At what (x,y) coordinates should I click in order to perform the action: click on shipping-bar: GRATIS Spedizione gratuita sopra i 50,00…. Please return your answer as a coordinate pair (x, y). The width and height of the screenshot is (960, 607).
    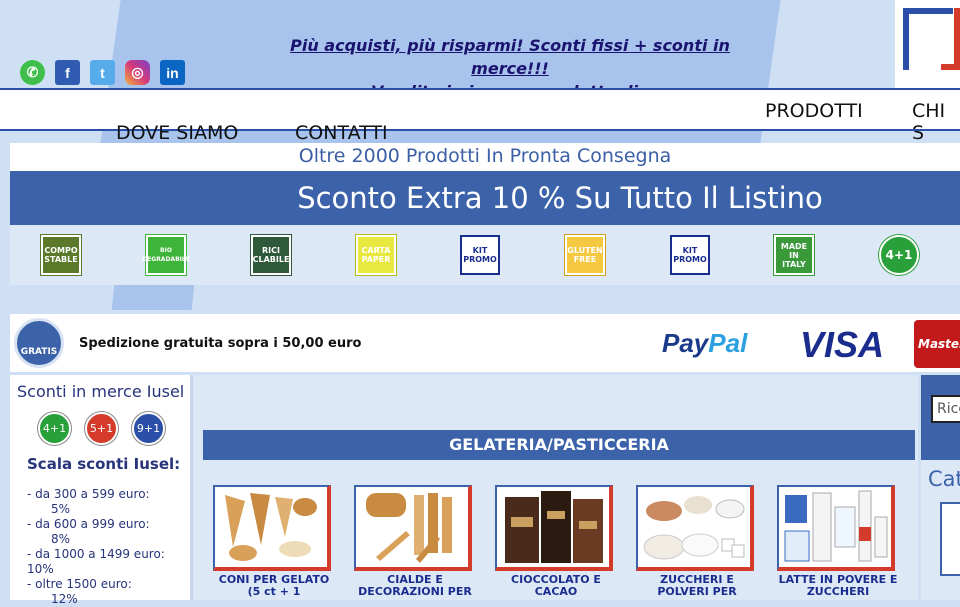
    Looking at the image, I should click on (485, 343).